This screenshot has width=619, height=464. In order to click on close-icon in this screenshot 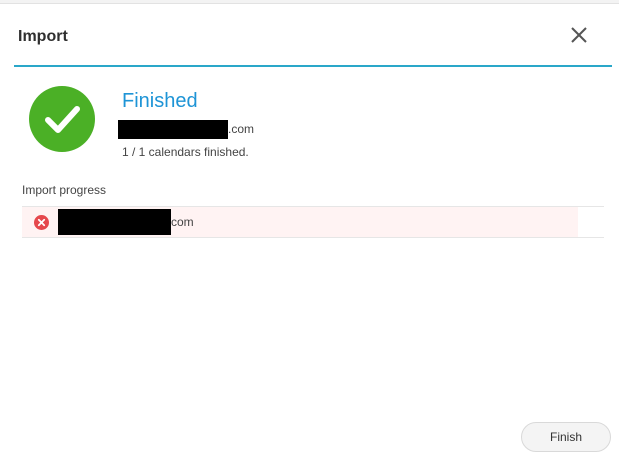, I will do `click(579, 35)`.